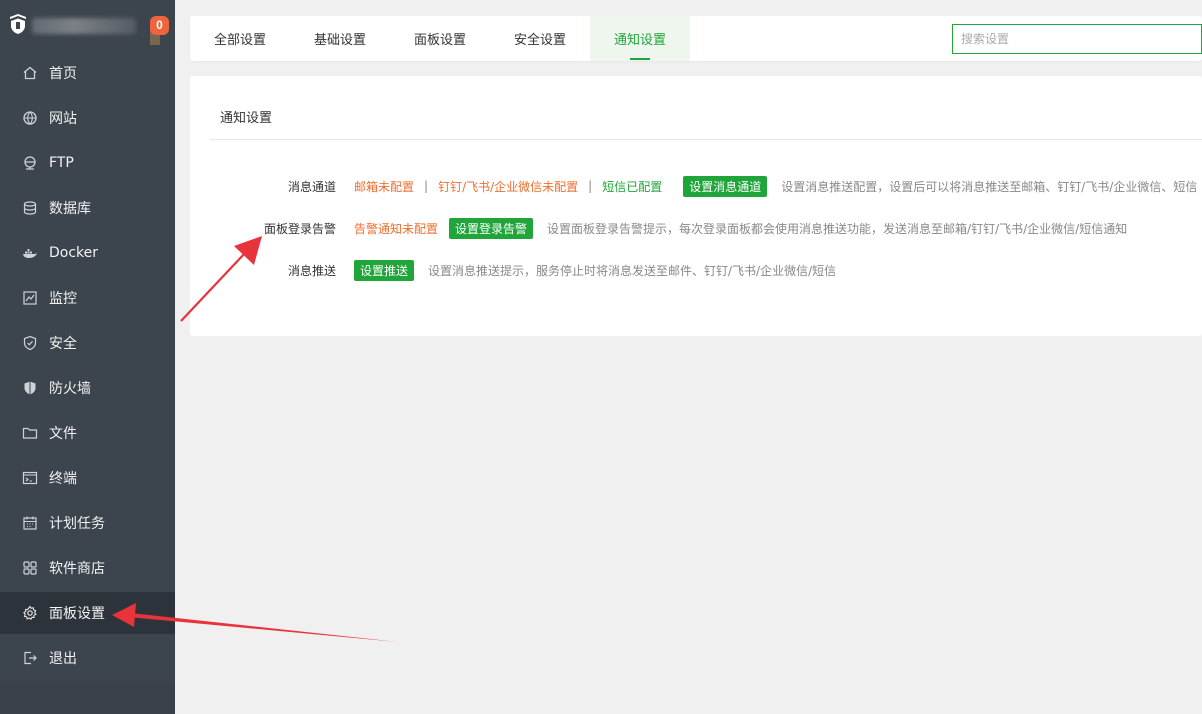  I want to click on database-icon, so click(30, 208).